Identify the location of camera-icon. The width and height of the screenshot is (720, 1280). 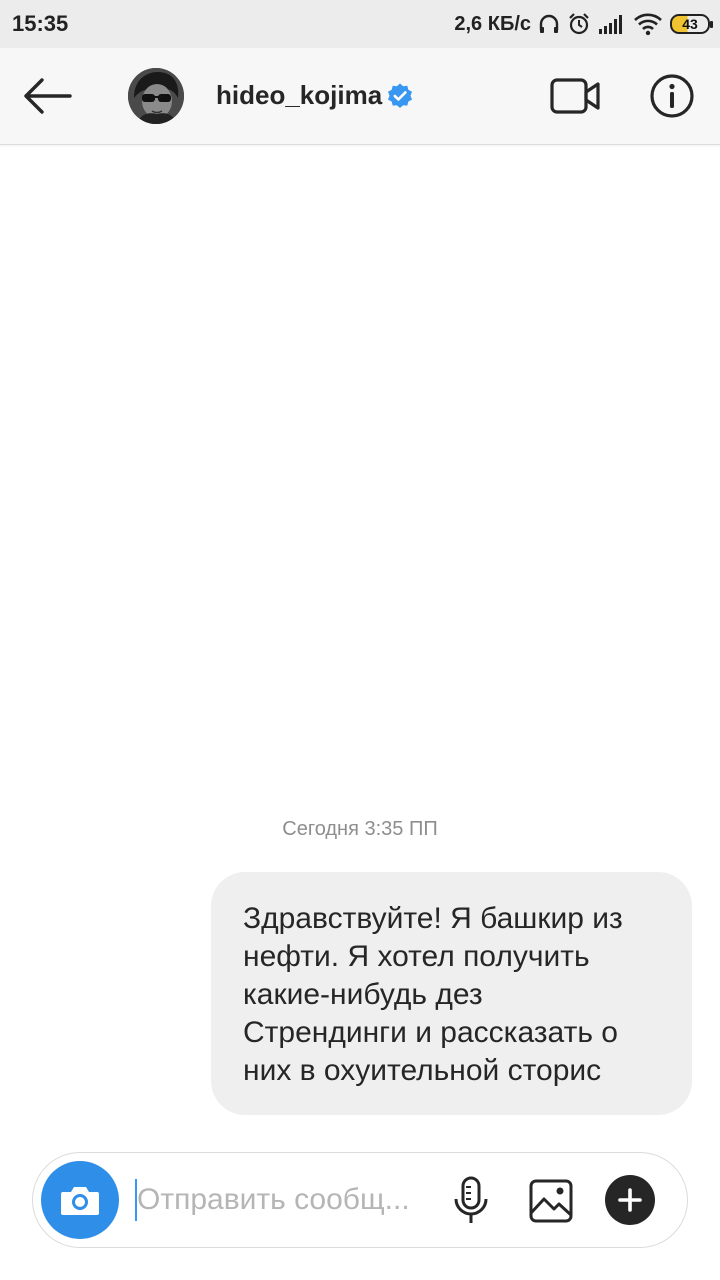
(80, 1201).